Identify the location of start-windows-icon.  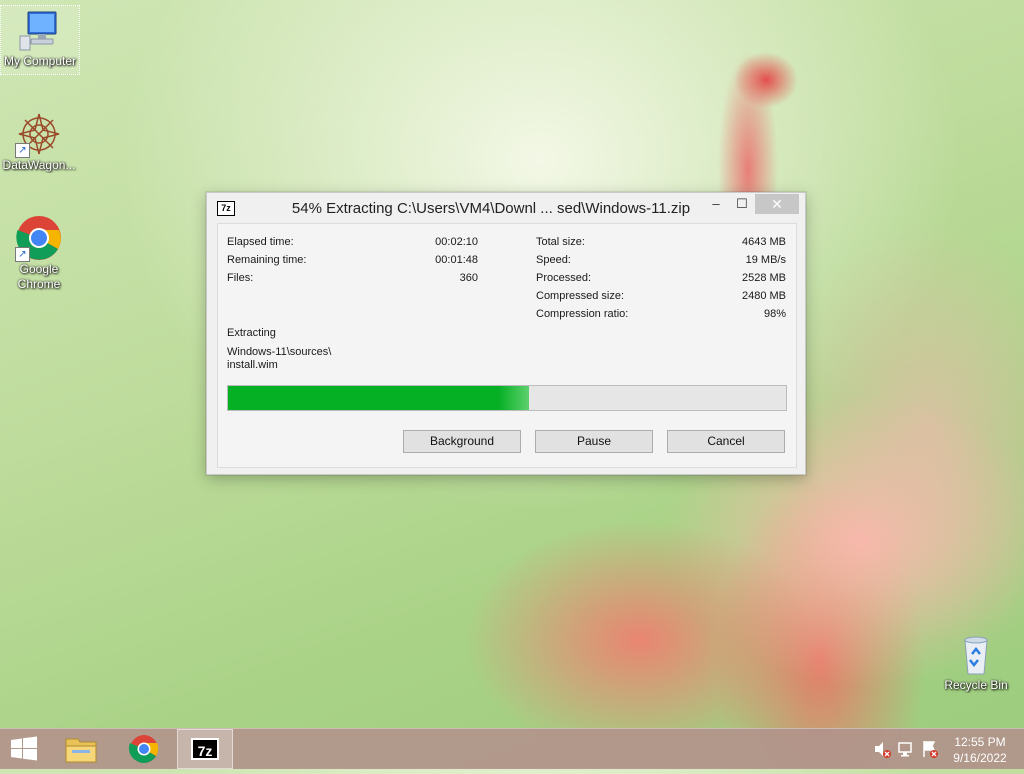
(24, 748).